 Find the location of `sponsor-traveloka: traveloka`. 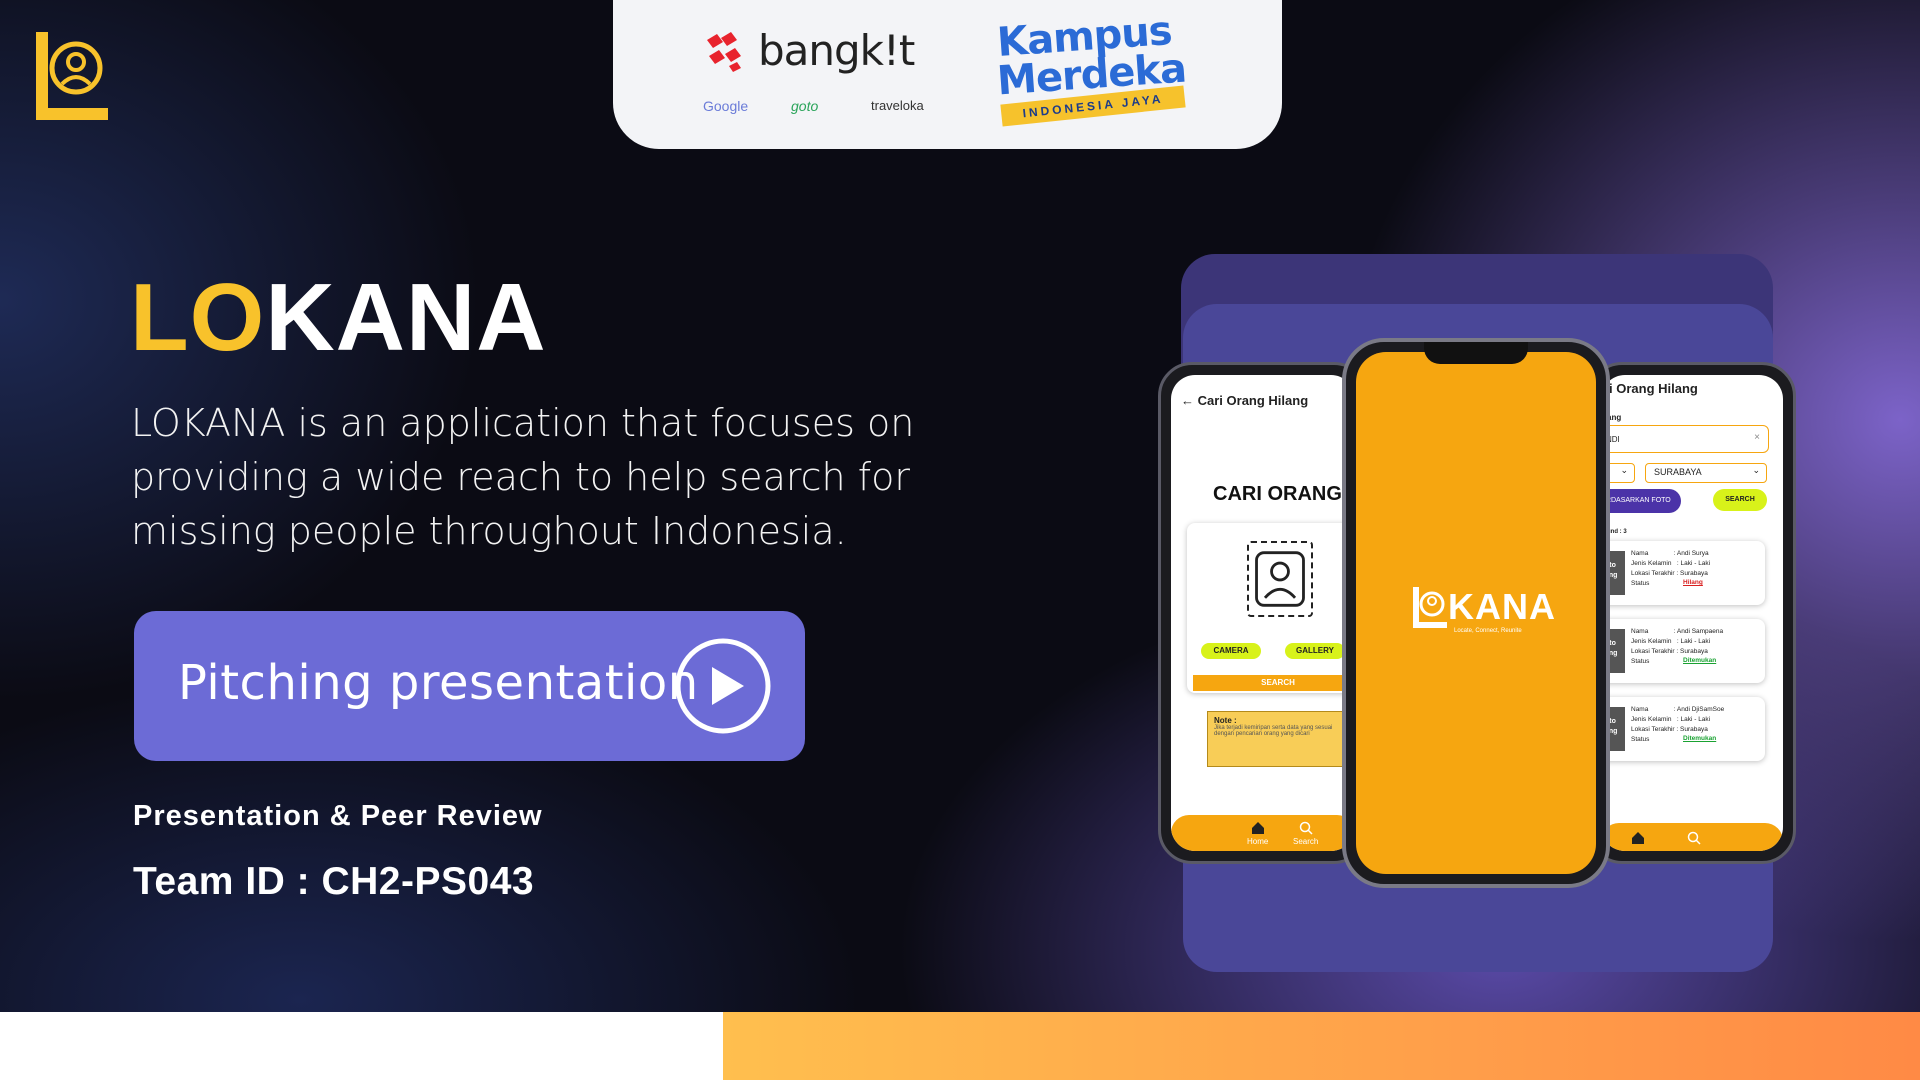

sponsor-traveloka: traveloka is located at coordinates (897, 105).